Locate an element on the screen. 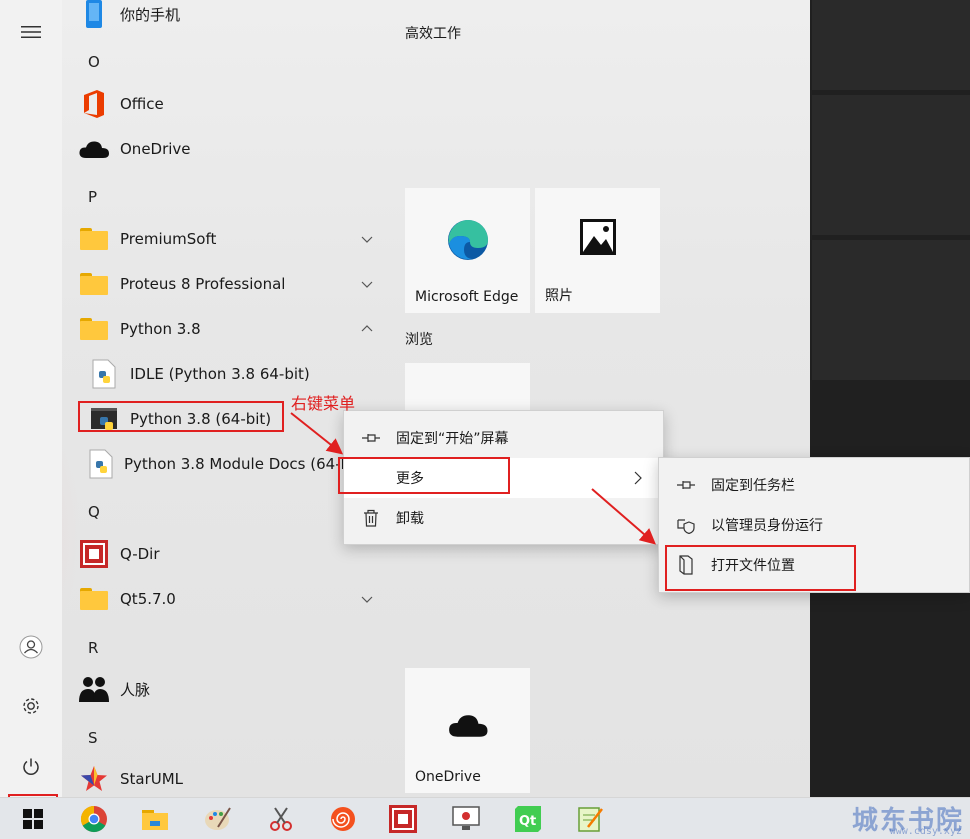  taskbar-snipping is located at coordinates (281, 819).